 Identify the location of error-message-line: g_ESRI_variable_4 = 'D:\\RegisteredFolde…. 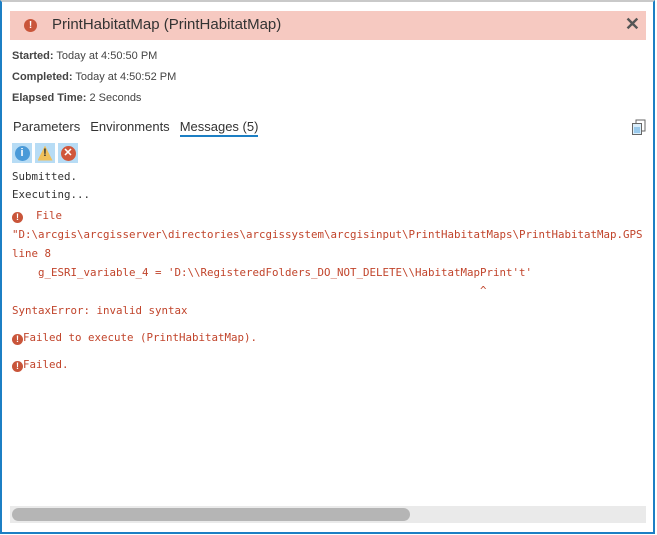
(272, 272).